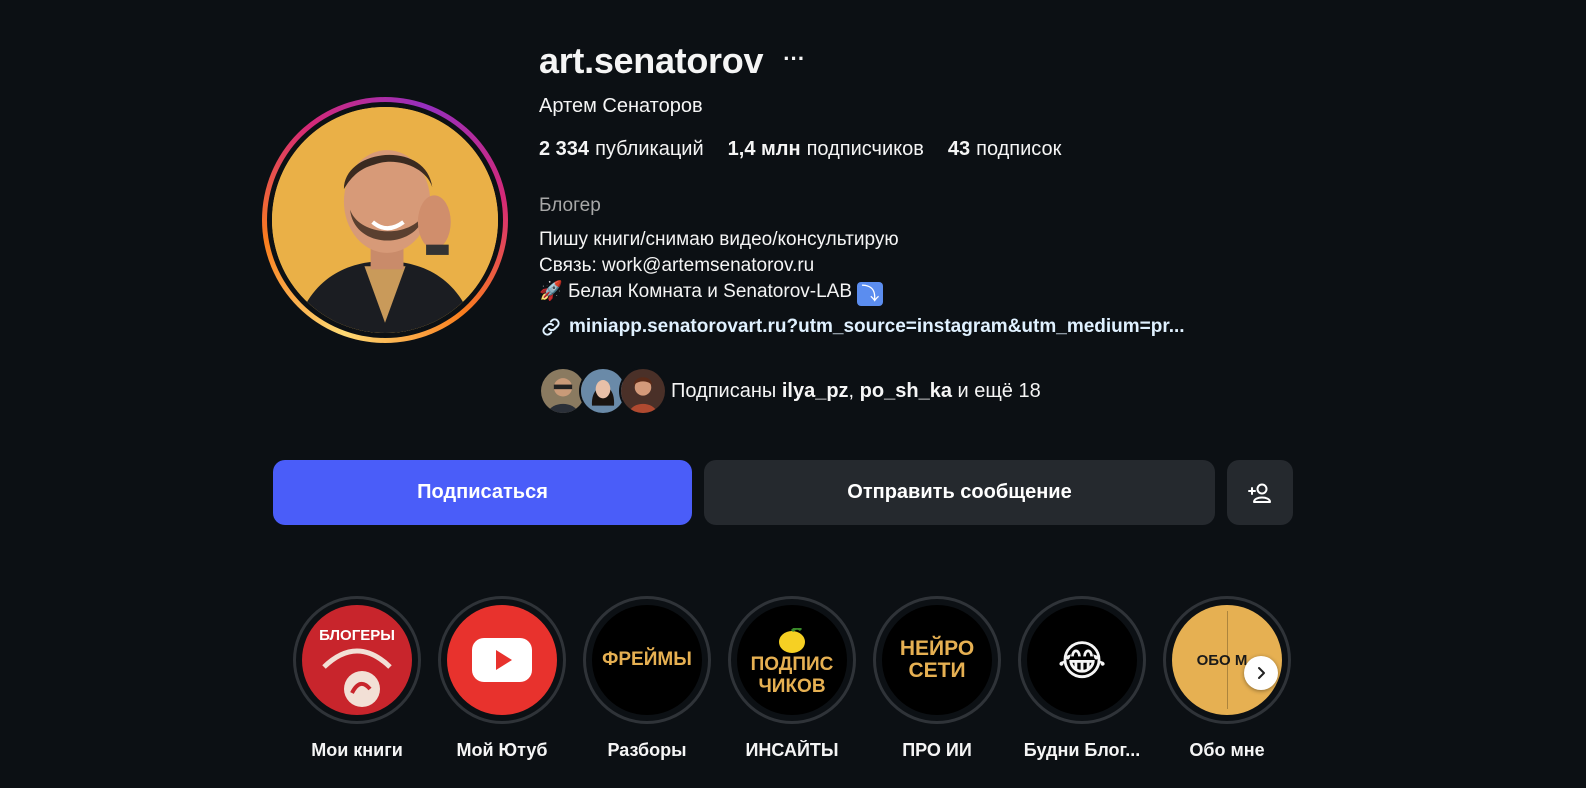  I want to click on follow-button: Подписаться, so click(482, 492).